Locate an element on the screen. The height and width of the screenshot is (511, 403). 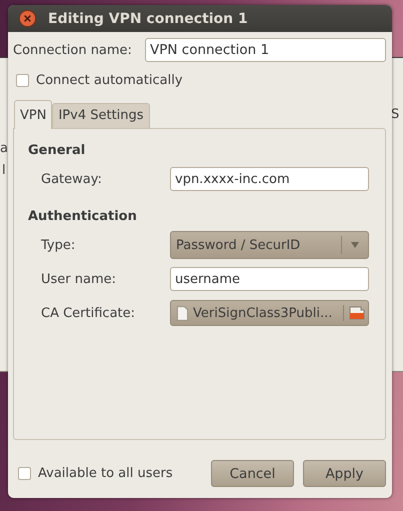
field-label: Connection name: is located at coordinates (72, 50).